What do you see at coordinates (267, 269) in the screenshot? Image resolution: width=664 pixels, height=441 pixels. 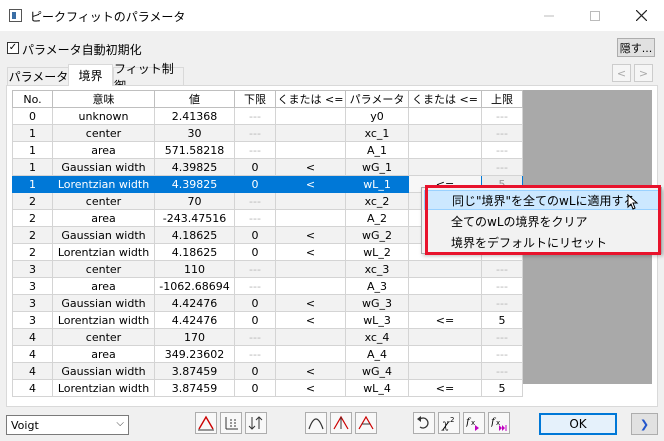 I see `table-row: 3 center 110 --- xc_3 ---` at bounding box center [267, 269].